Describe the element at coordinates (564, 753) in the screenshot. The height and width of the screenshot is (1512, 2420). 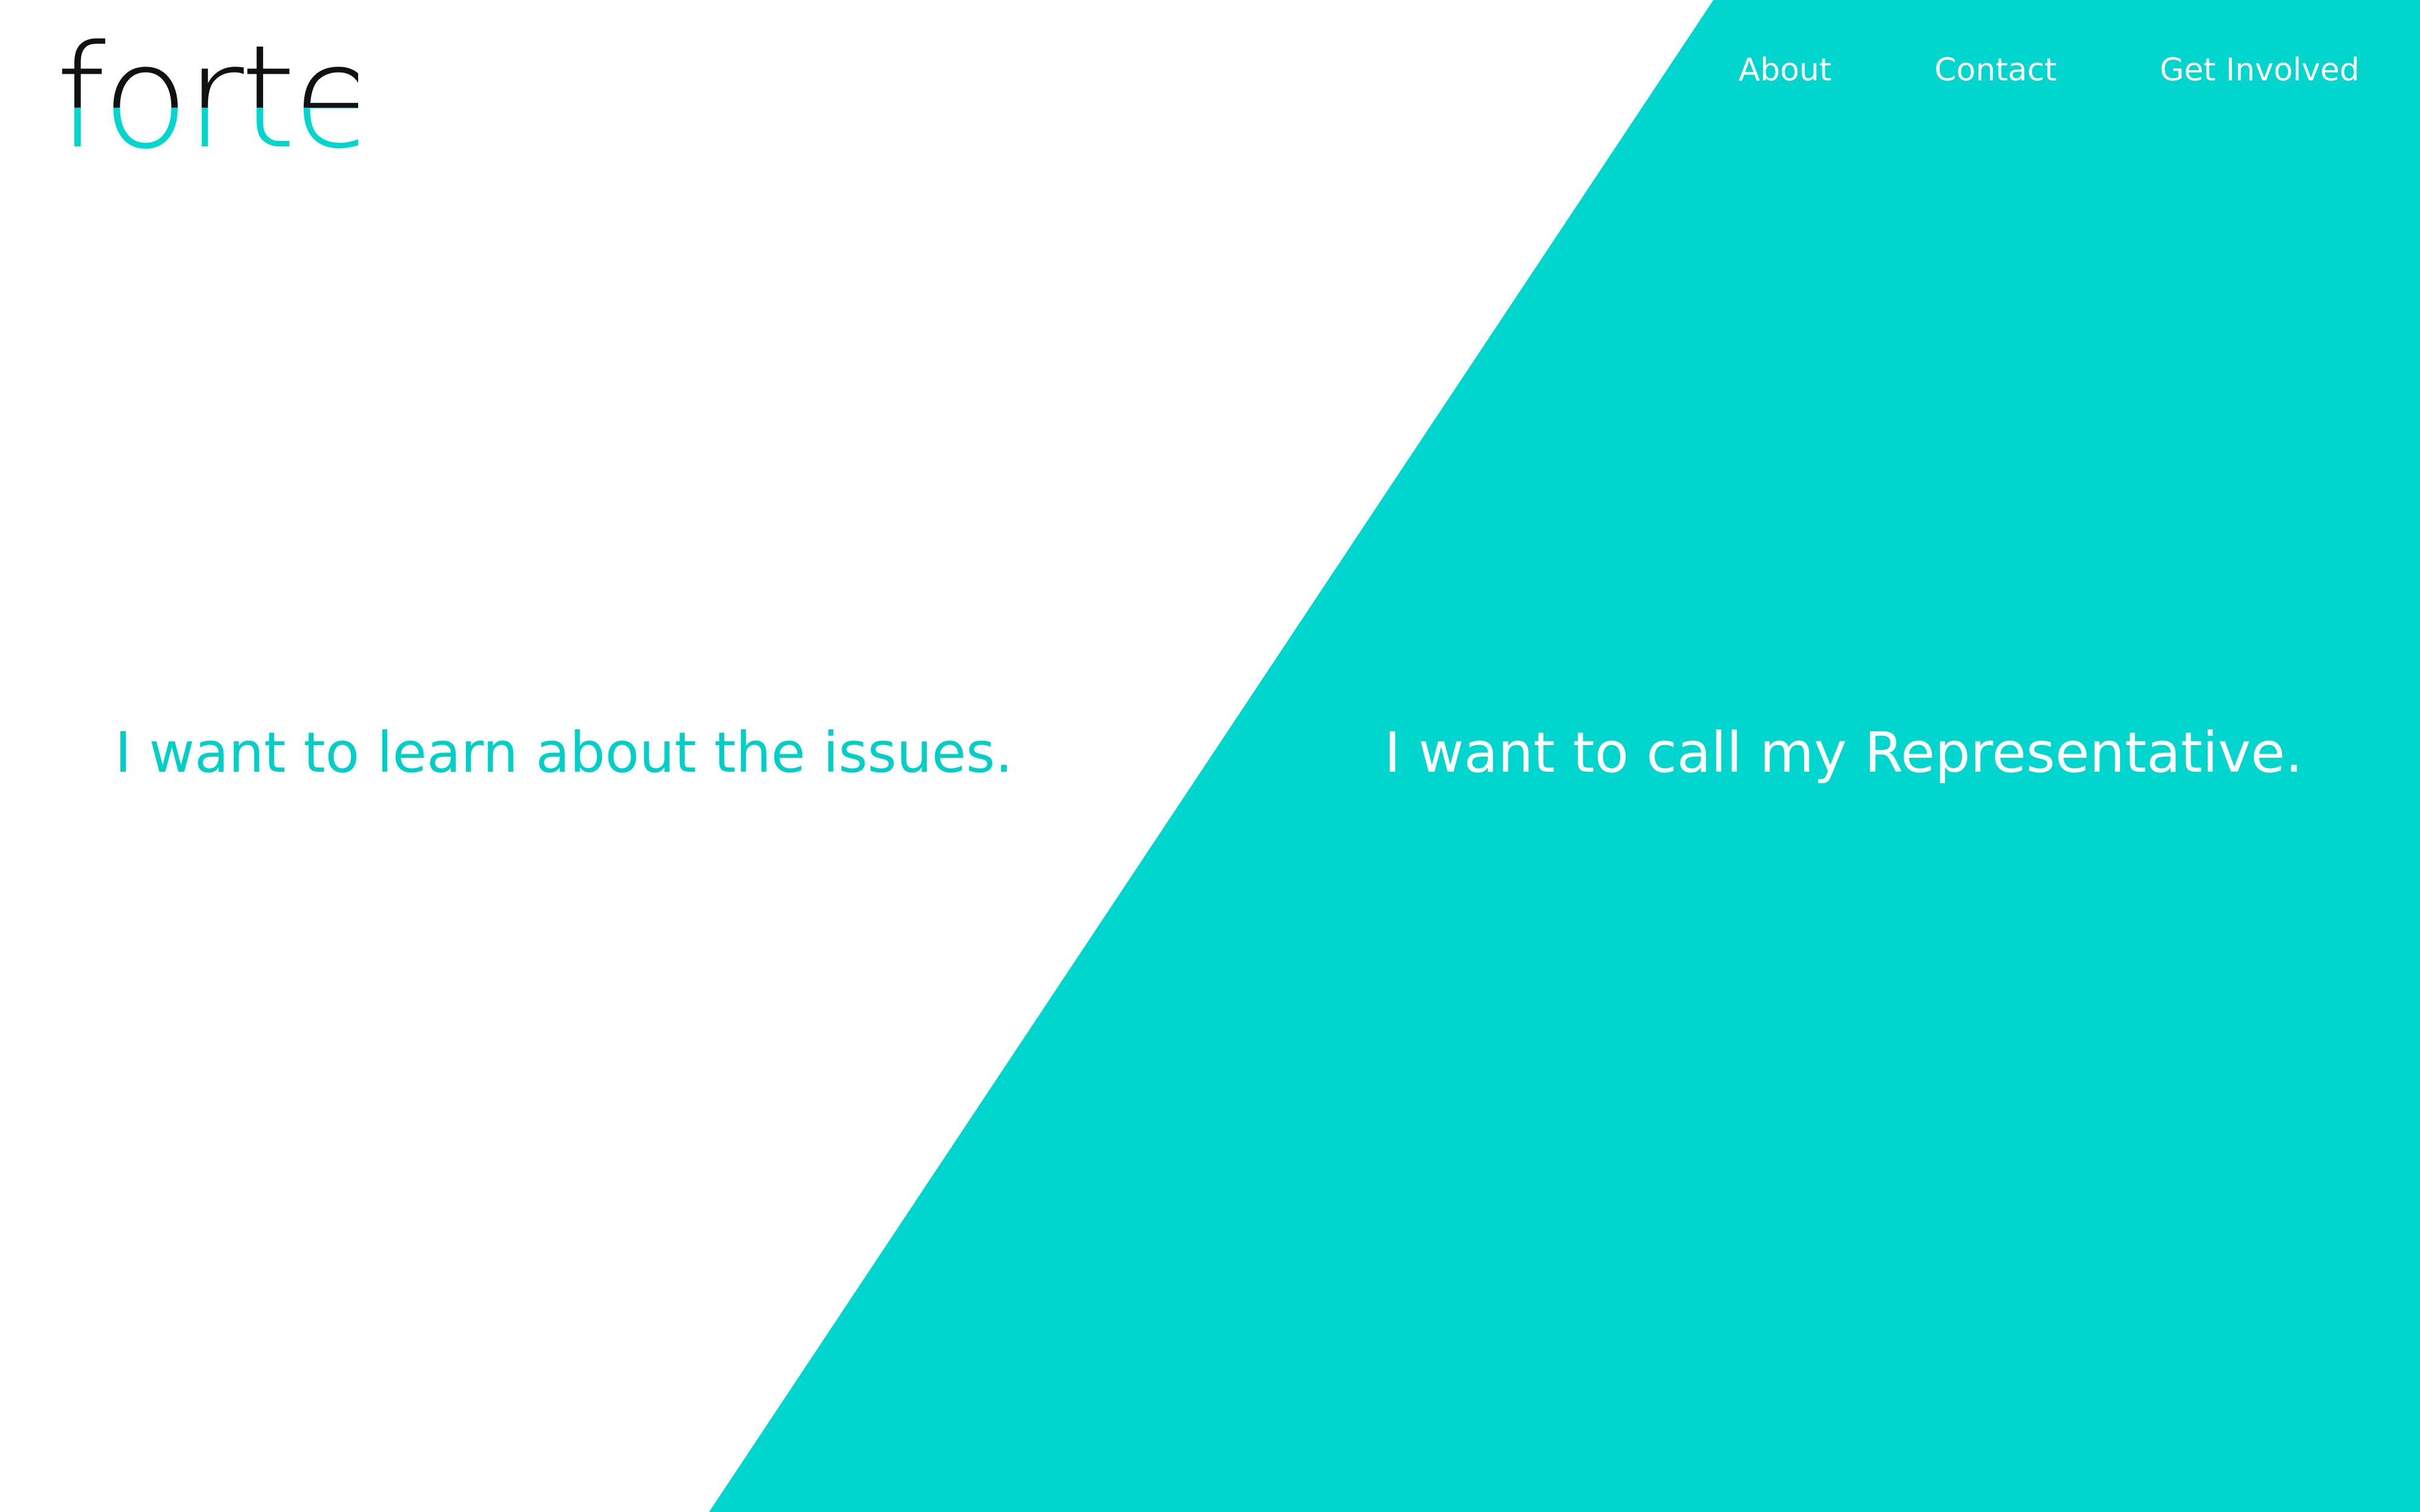
I see `learn-issues-option: I want to learn about the issues.` at that location.